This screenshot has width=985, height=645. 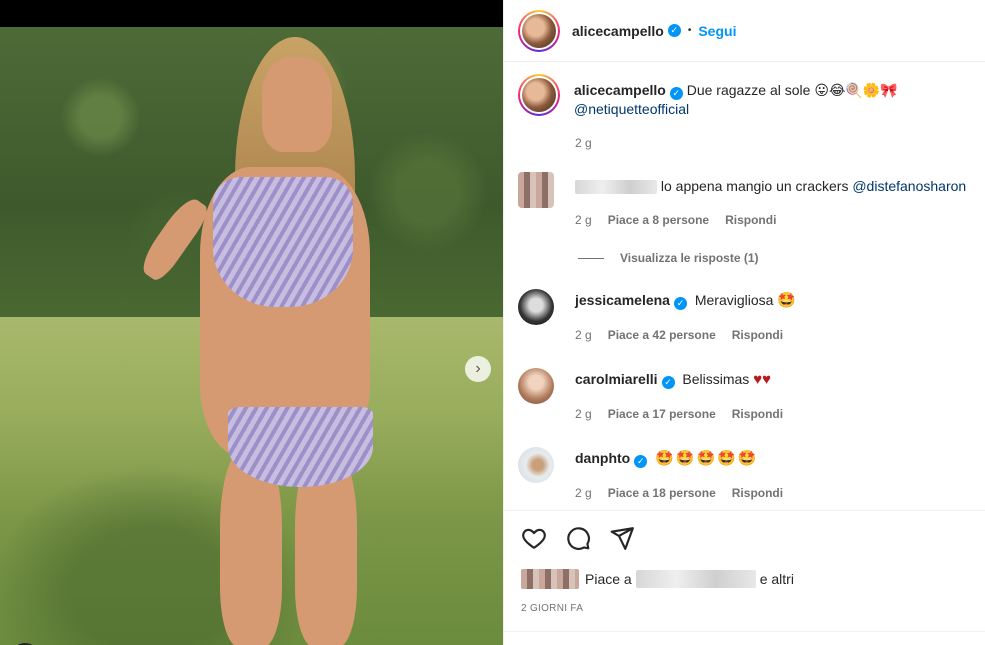 What do you see at coordinates (695, 579) in the screenshot?
I see `liker-name-blurred` at bounding box center [695, 579].